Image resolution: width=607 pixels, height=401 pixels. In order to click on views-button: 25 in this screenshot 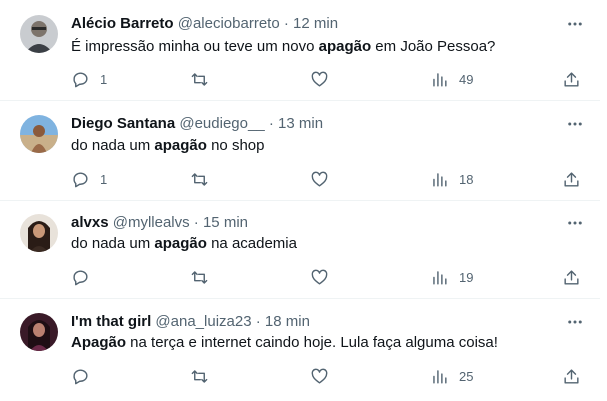, I will do `click(451, 376)`.